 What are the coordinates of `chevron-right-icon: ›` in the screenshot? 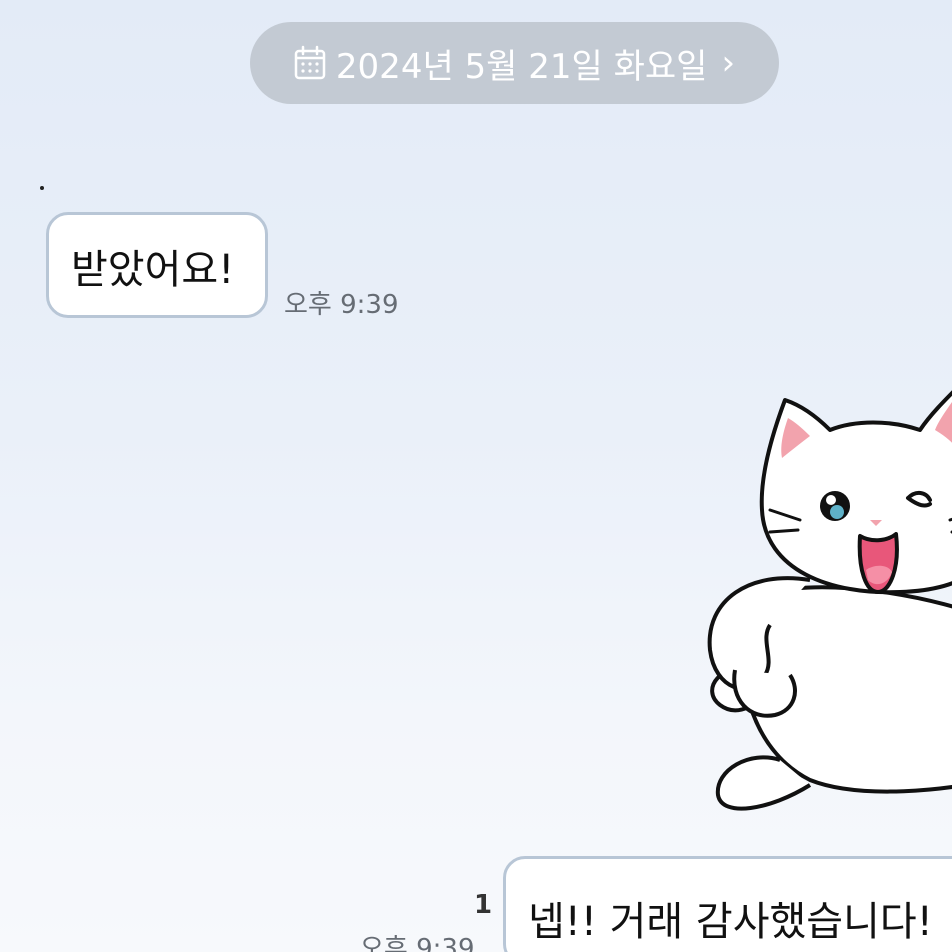 It's located at (728, 63).